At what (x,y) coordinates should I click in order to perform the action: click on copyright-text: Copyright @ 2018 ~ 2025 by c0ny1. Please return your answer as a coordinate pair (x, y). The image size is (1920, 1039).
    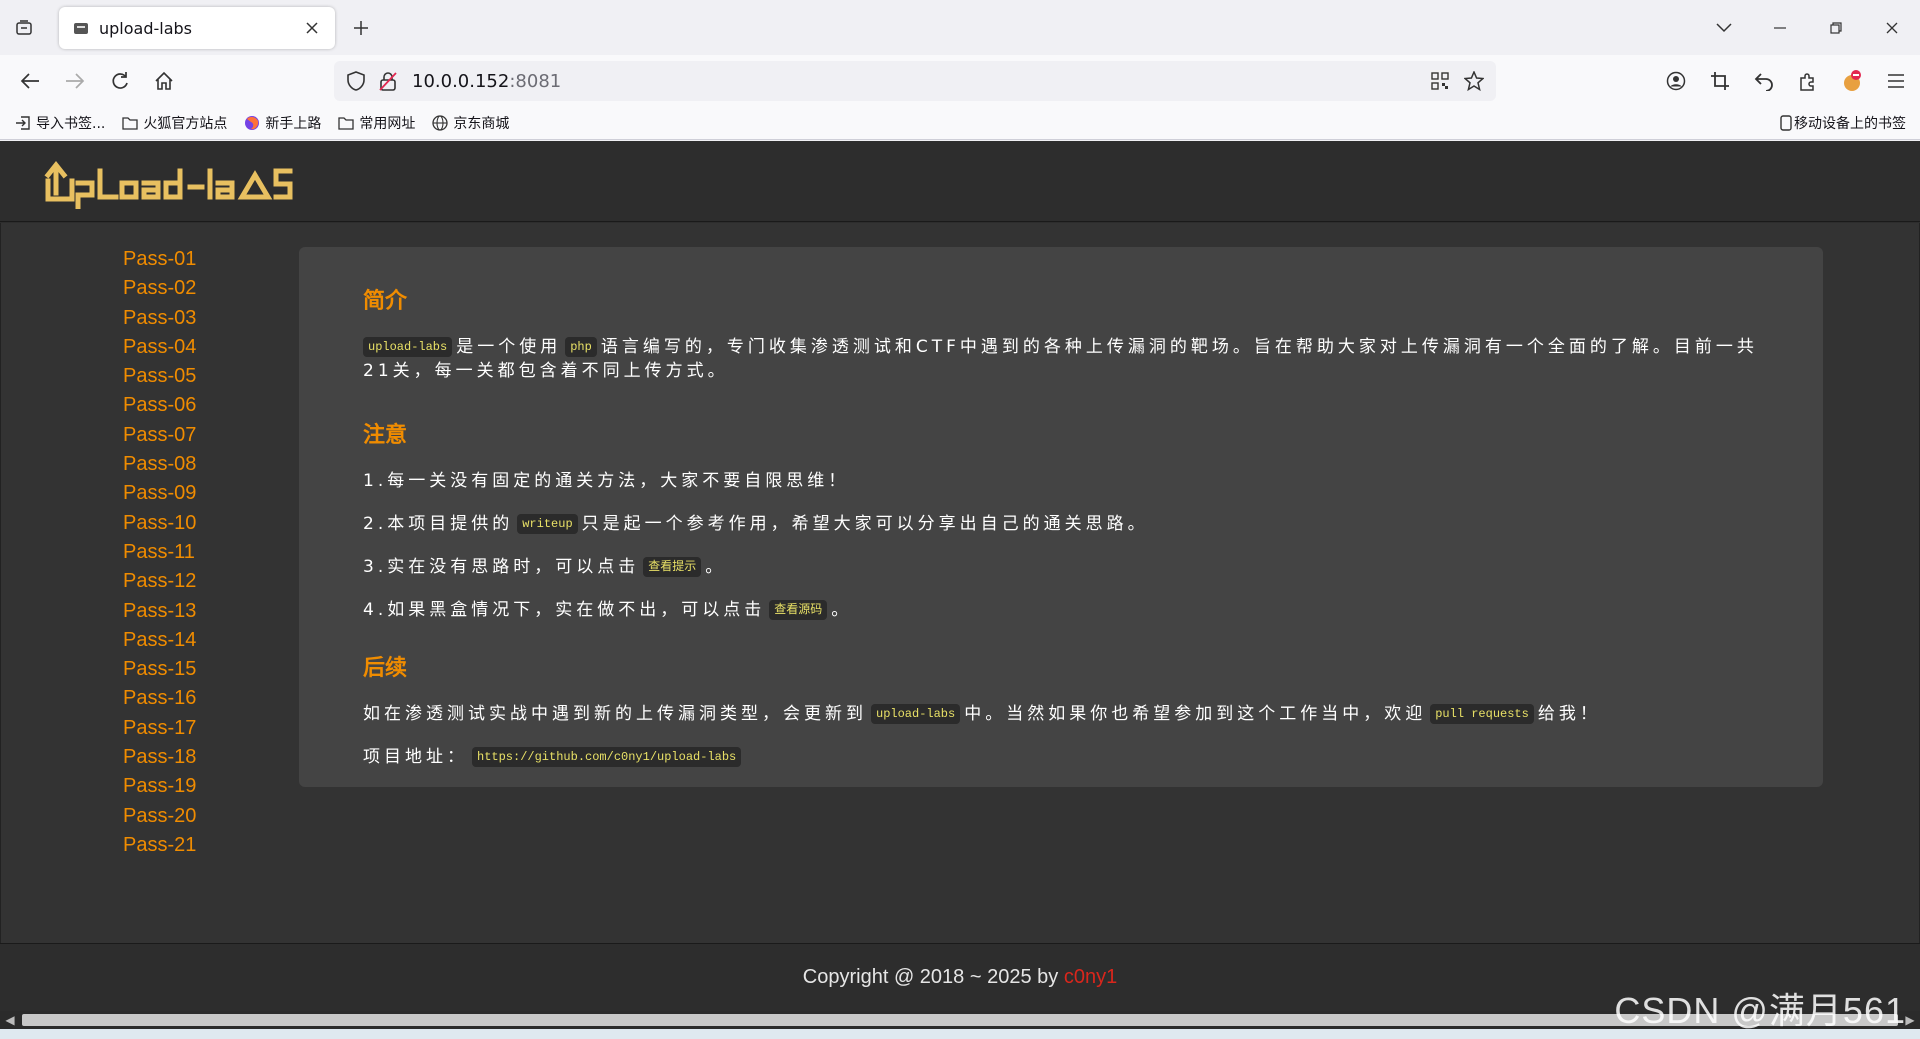
    Looking at the image, I should click on (960, 977).